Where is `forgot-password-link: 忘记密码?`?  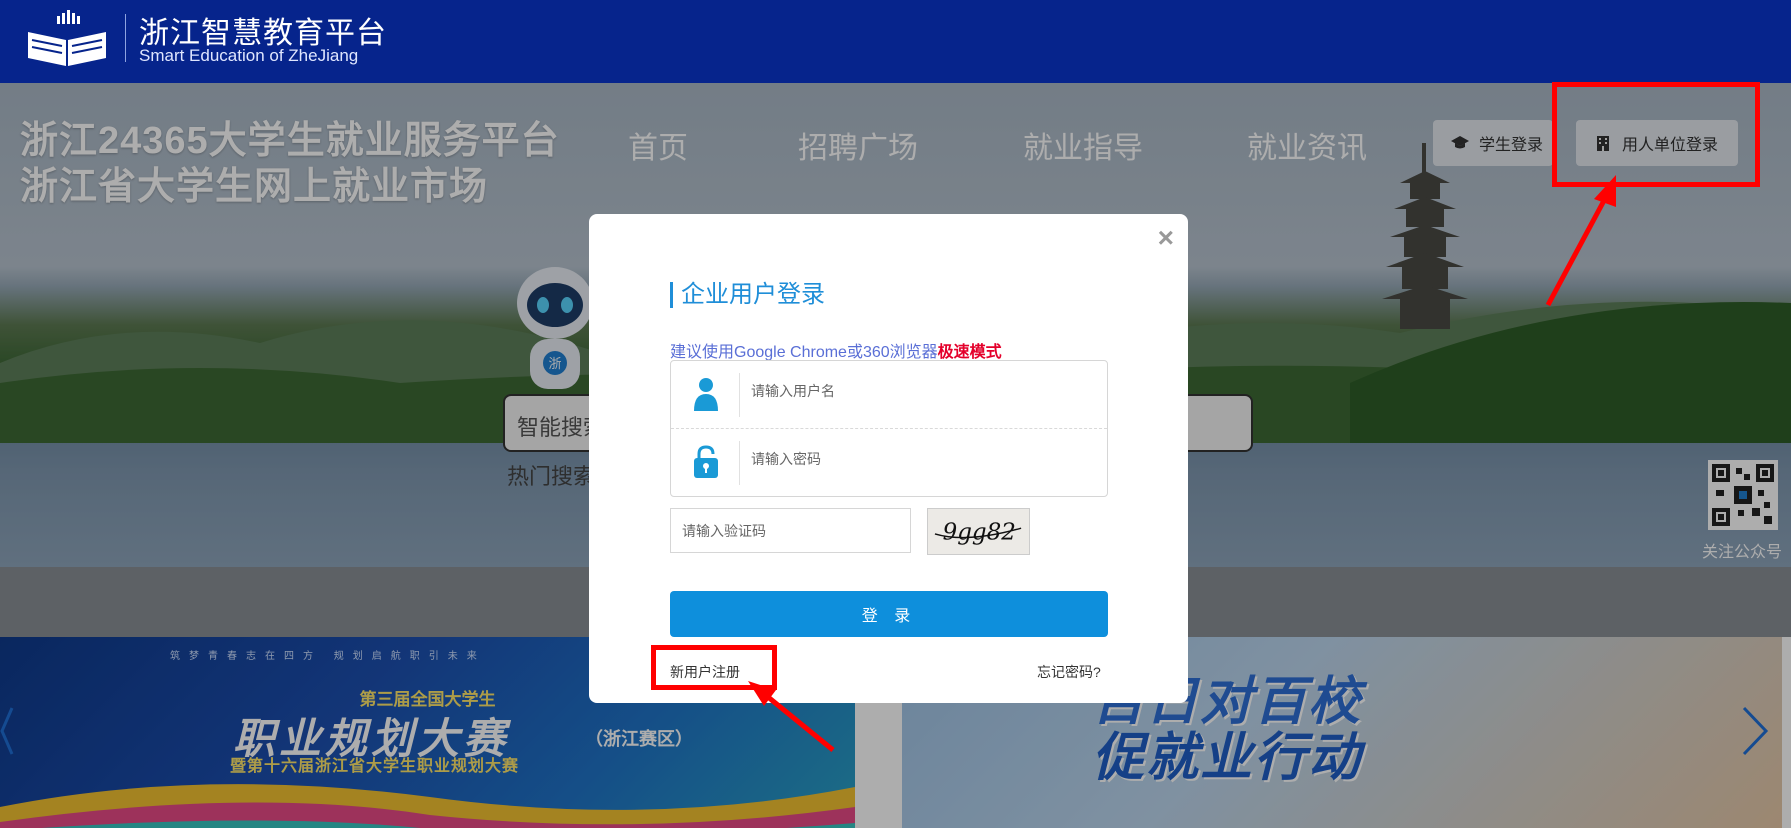 forgot-password-link: 忘记密码? is located at coordinates (1069, 672).